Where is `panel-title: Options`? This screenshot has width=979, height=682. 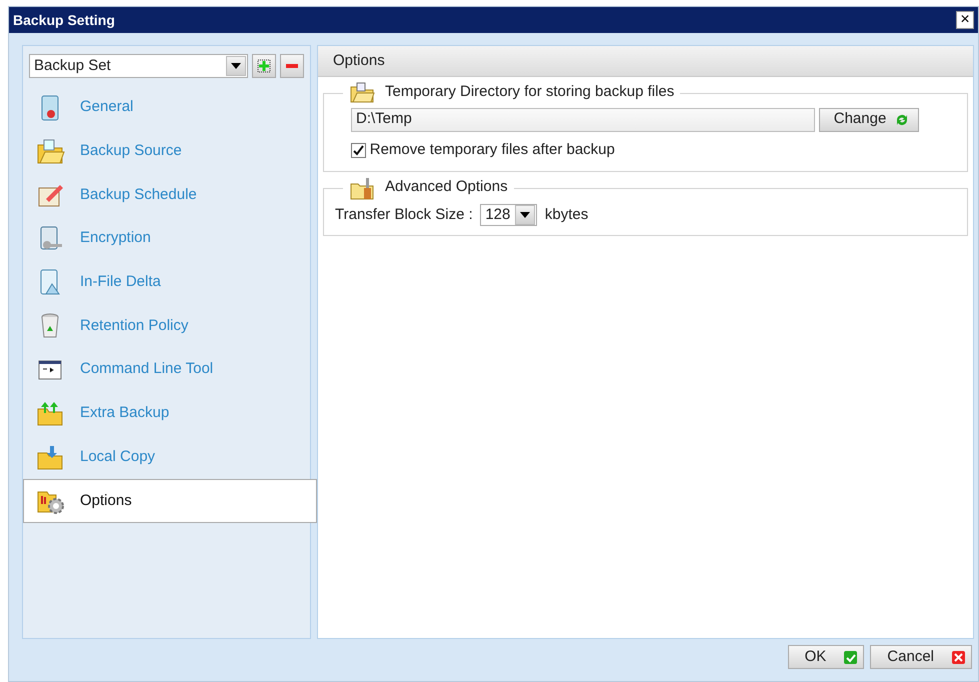 panel-title: Options is located at coordinates (359, 60).